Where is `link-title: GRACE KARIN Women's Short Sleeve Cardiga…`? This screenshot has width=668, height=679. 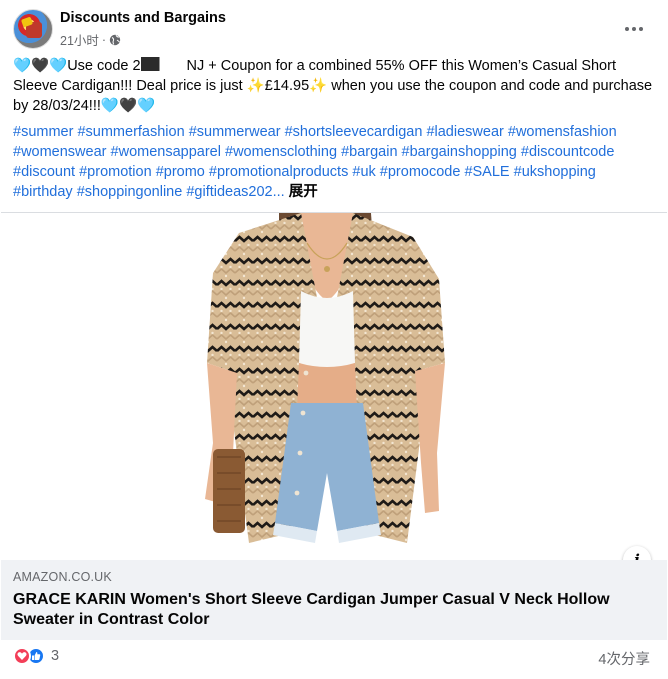
link-title: GRACE KARIN Women's Short Sleeve Cardiga… is located at coordinates (333, 610).